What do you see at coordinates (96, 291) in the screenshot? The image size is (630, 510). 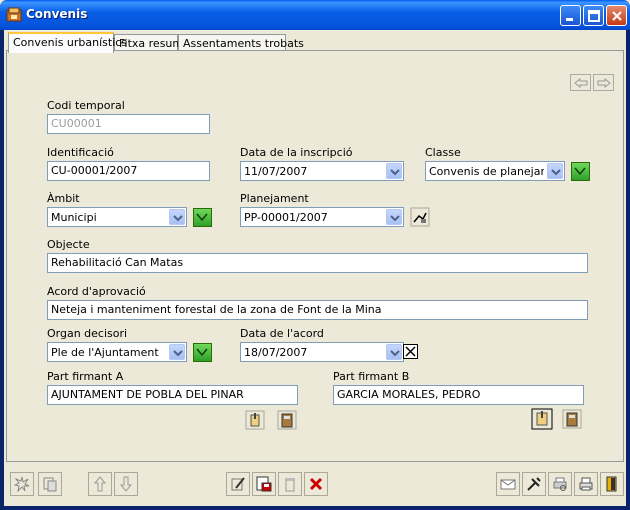 I see `acord-aprovacio-label: Acord d'aprovació` at bounding box center [96, 291].